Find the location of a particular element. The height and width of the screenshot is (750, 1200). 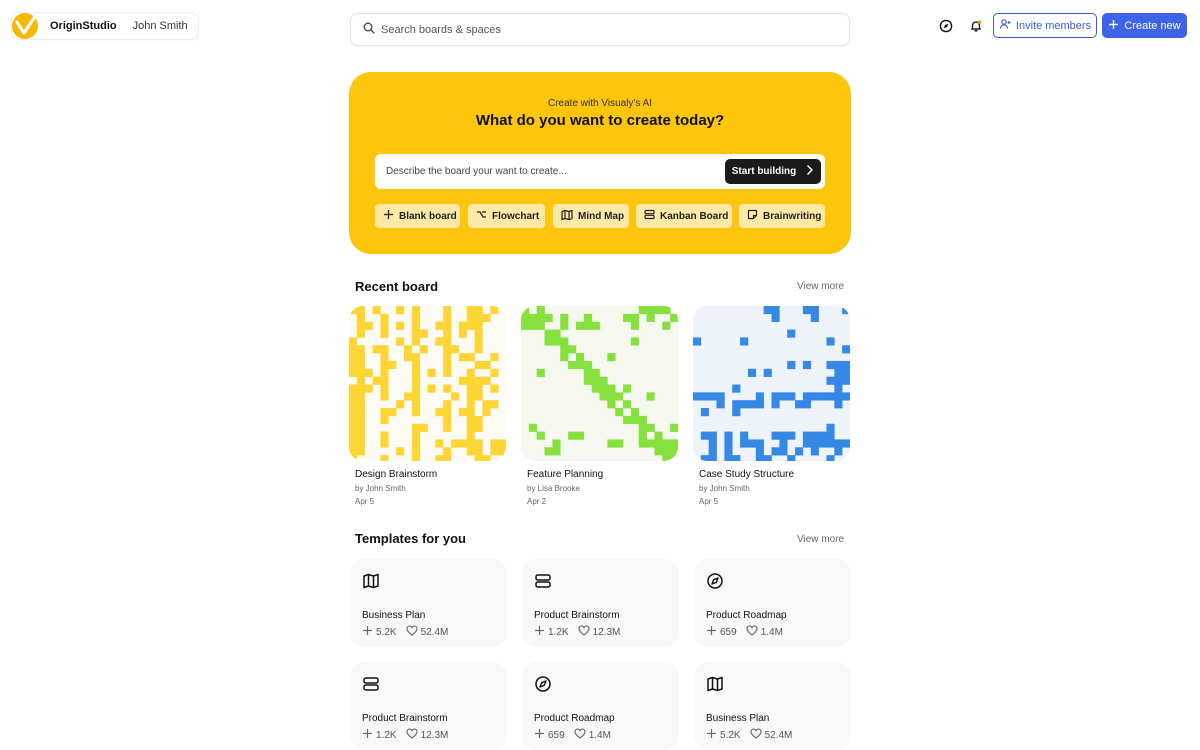

chip-brainwriting: Brainwriting is located at coordinates (782, 216).